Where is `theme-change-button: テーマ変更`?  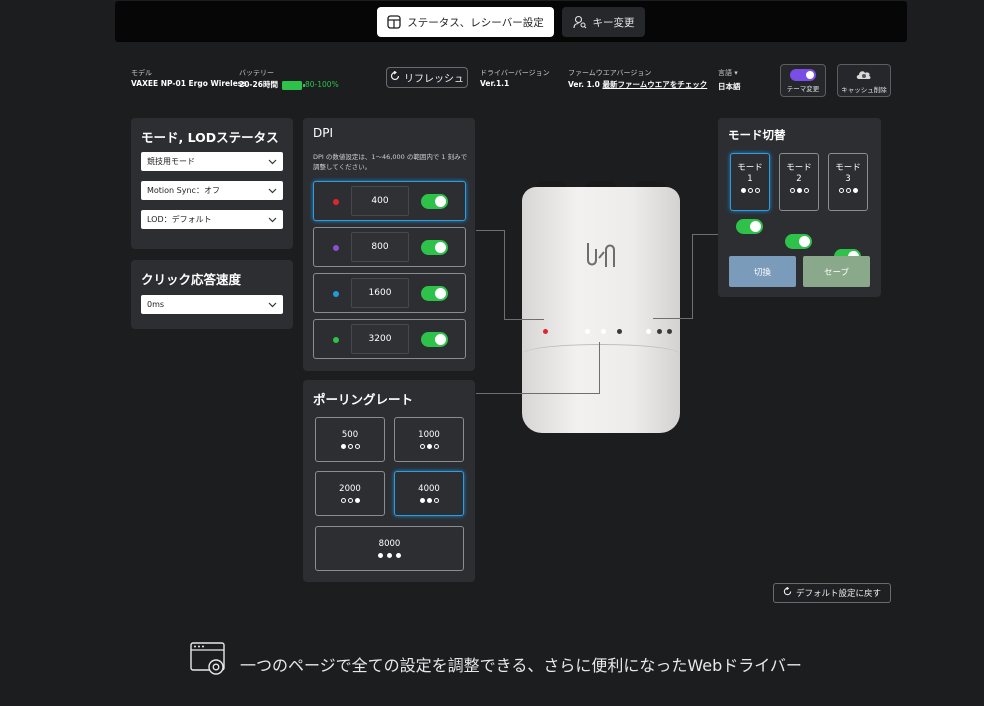 theme-change-button: テーマ変更 is located at coordinates (803, 80).